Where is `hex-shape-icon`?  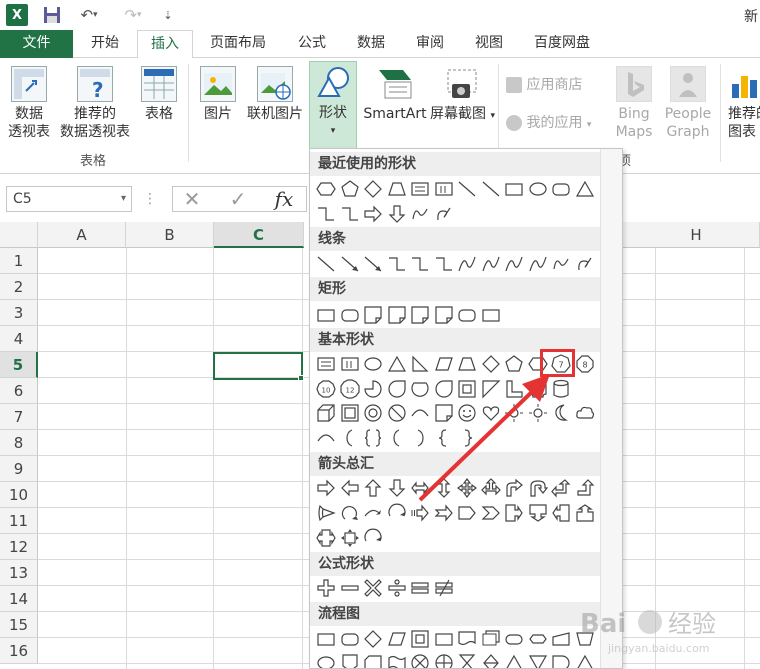 hex-shape-icon is located at coordinates (326, 189).